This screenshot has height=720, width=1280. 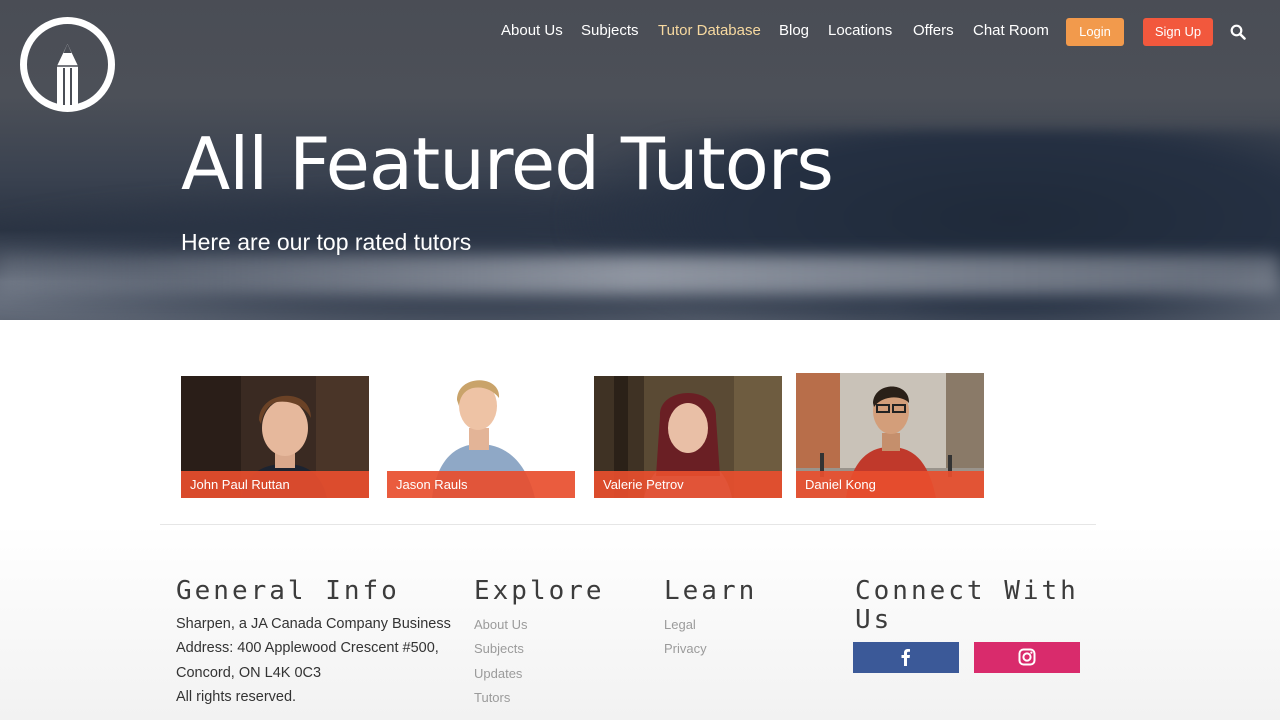 I want to click on facebook-icon, so click(x=905, y=657).